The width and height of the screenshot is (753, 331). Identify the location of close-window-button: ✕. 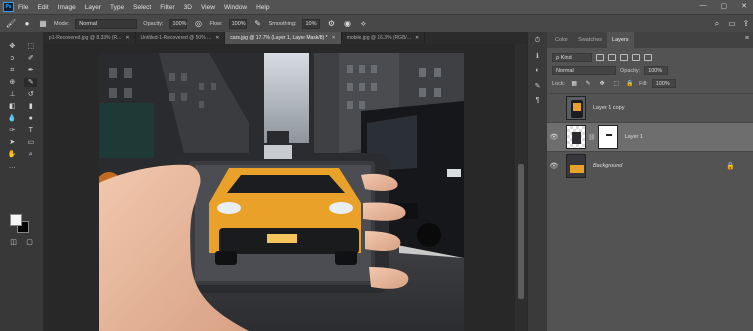
(744, 6).